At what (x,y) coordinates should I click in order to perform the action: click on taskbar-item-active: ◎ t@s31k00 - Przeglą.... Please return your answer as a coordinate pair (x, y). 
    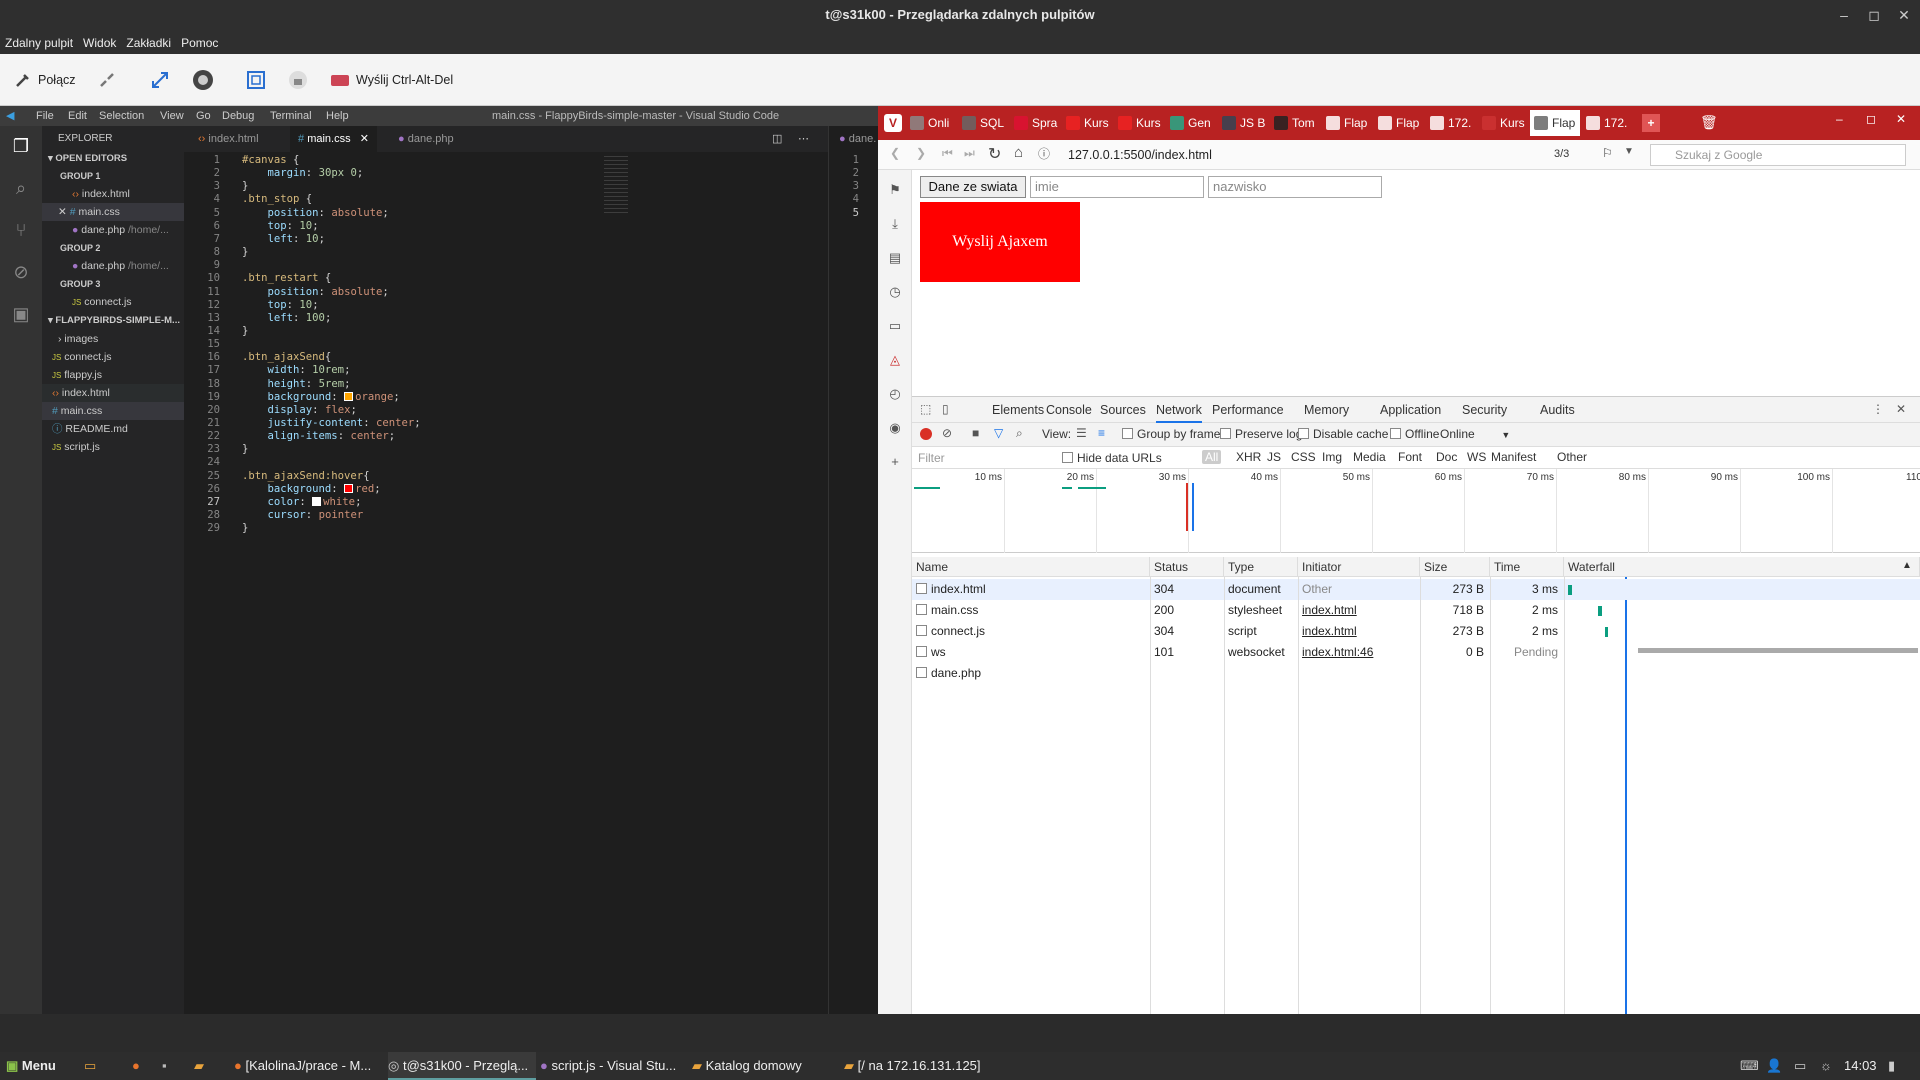
    Looking at the image, I should click on (462, 1066).